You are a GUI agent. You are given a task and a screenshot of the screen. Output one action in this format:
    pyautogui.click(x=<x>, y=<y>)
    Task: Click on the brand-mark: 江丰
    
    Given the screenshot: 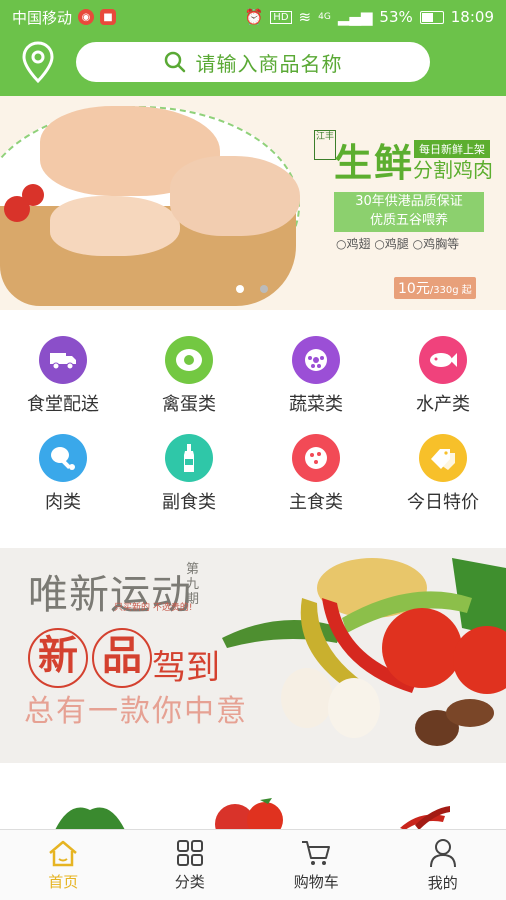 What is the action you would take?
    pyautogui.click(x=325, y=145)
    